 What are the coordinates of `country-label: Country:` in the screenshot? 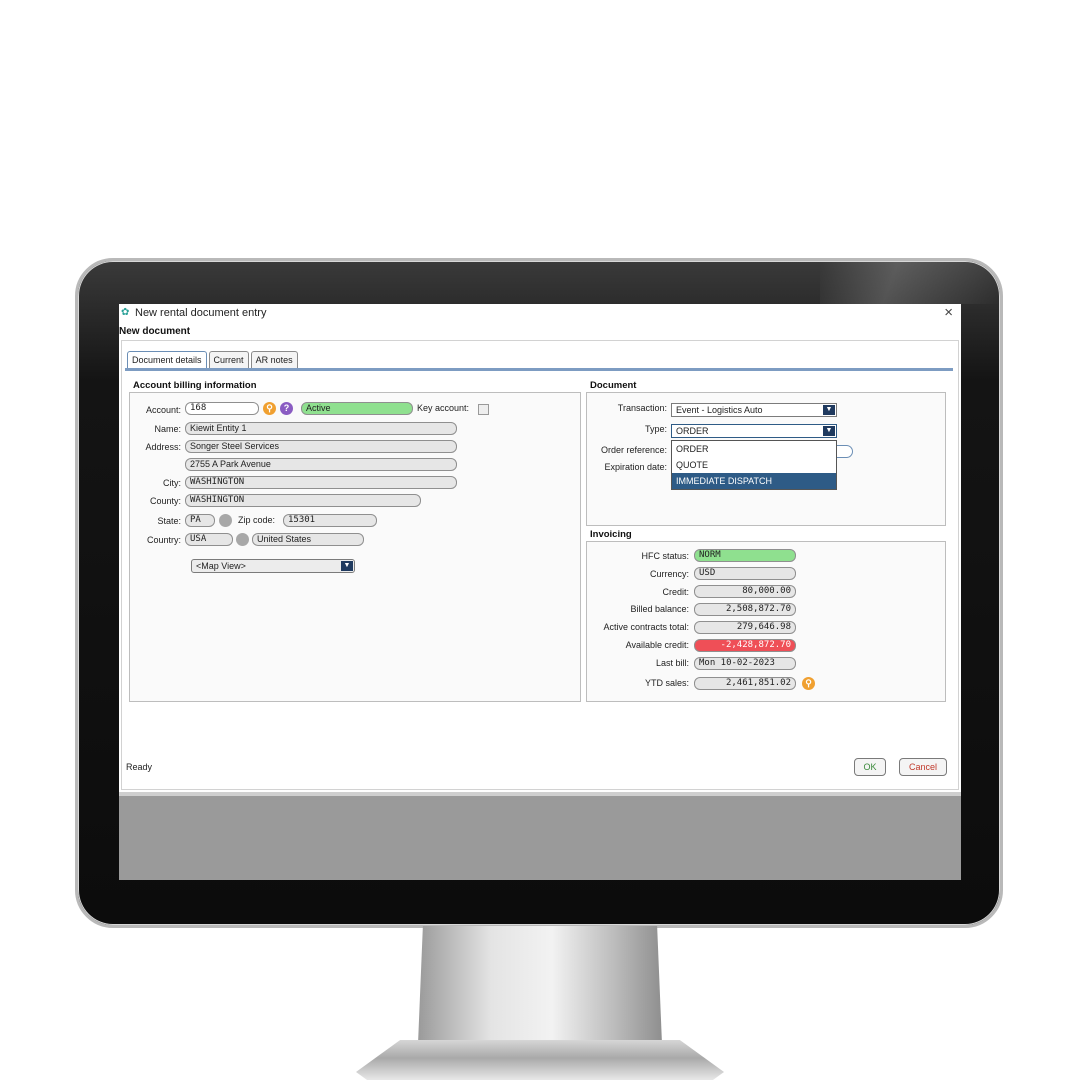 It's located at (163, 540).